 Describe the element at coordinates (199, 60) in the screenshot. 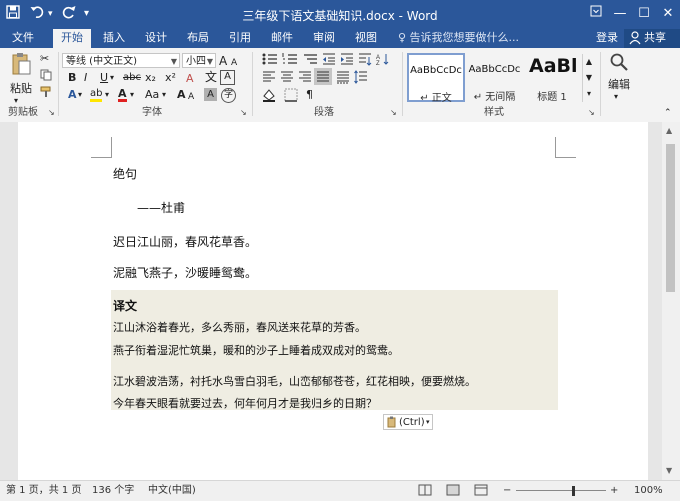

I see `font-size-dropdown: 小四 ▼` at that location.